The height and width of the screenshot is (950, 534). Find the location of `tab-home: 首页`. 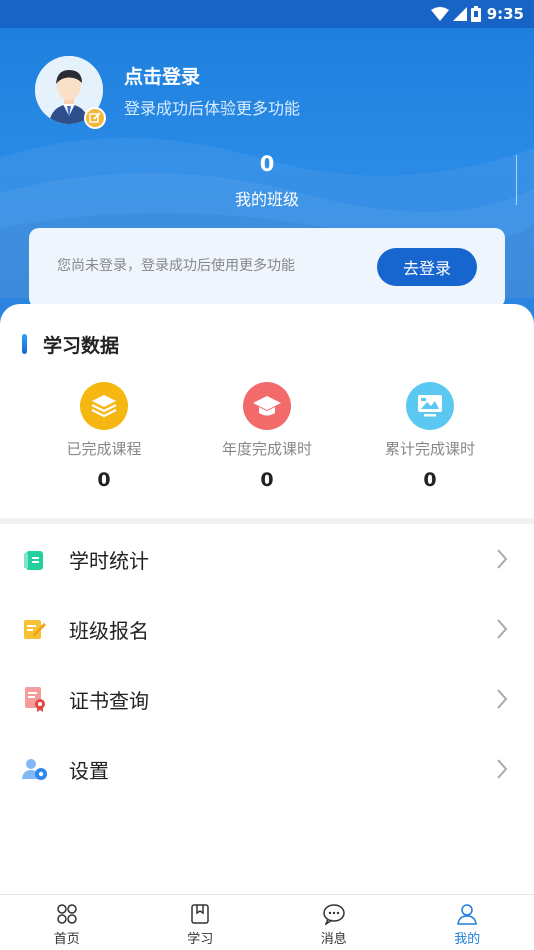

tab-home: 首页 is located at coordinates (67, 922).